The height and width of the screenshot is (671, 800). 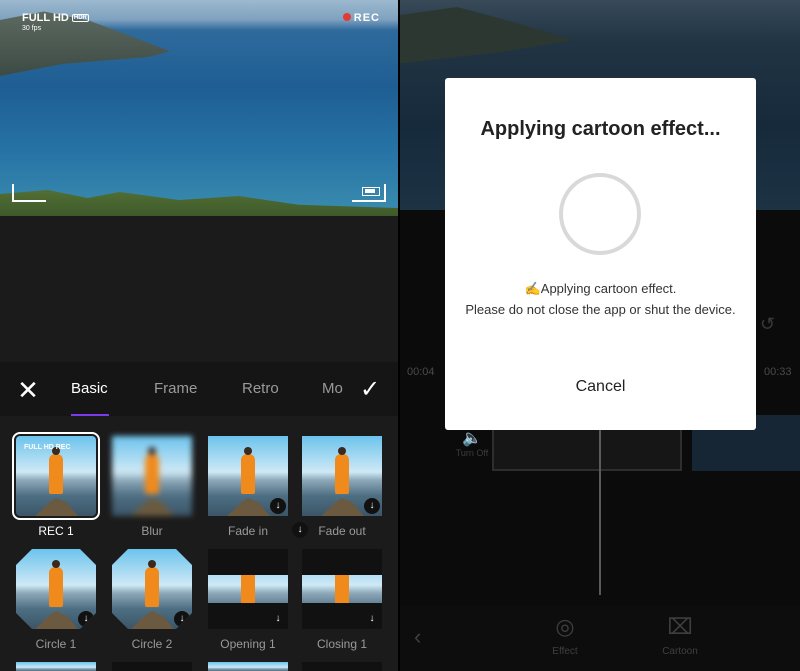 What do you see at coordinates (778, 372) in the screenshot?
I see `timeline-end-time: 00:33` at bounding box center [778, 372].